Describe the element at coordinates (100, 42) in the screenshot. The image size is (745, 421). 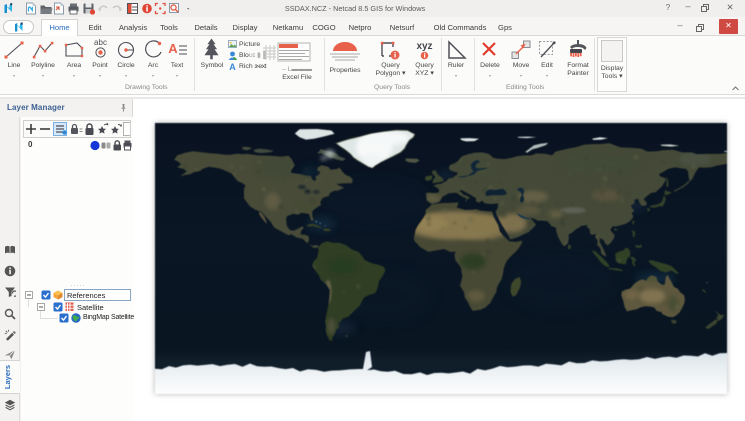
I see `svg-text: abc` at that location.